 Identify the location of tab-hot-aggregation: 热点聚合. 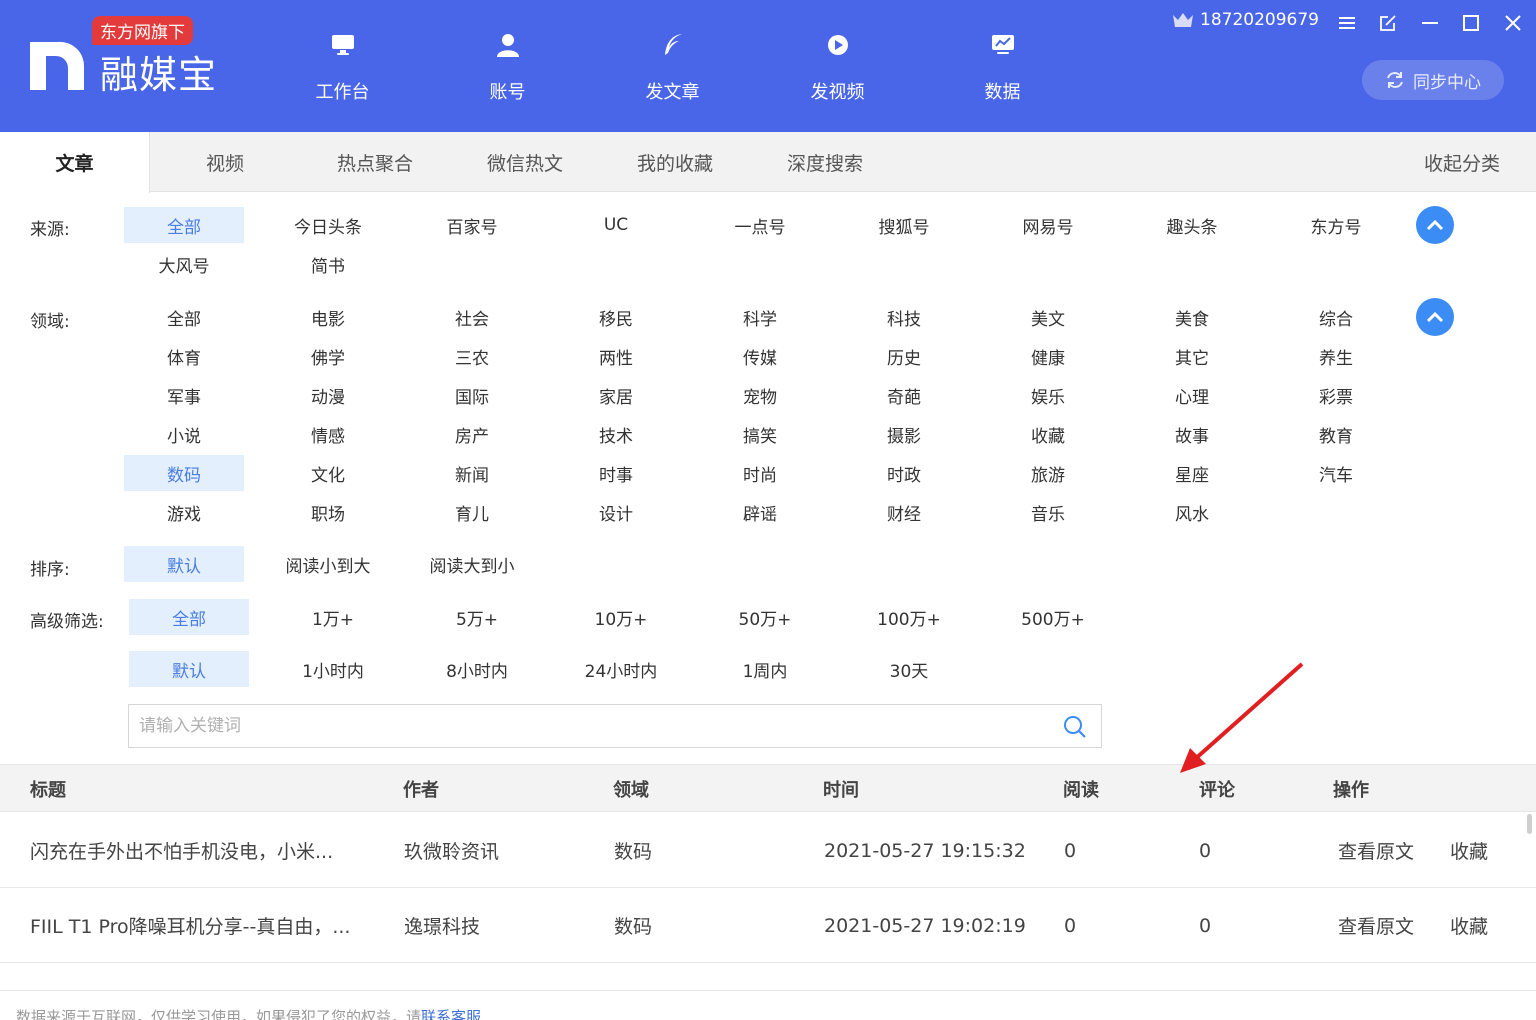
(375, 162).